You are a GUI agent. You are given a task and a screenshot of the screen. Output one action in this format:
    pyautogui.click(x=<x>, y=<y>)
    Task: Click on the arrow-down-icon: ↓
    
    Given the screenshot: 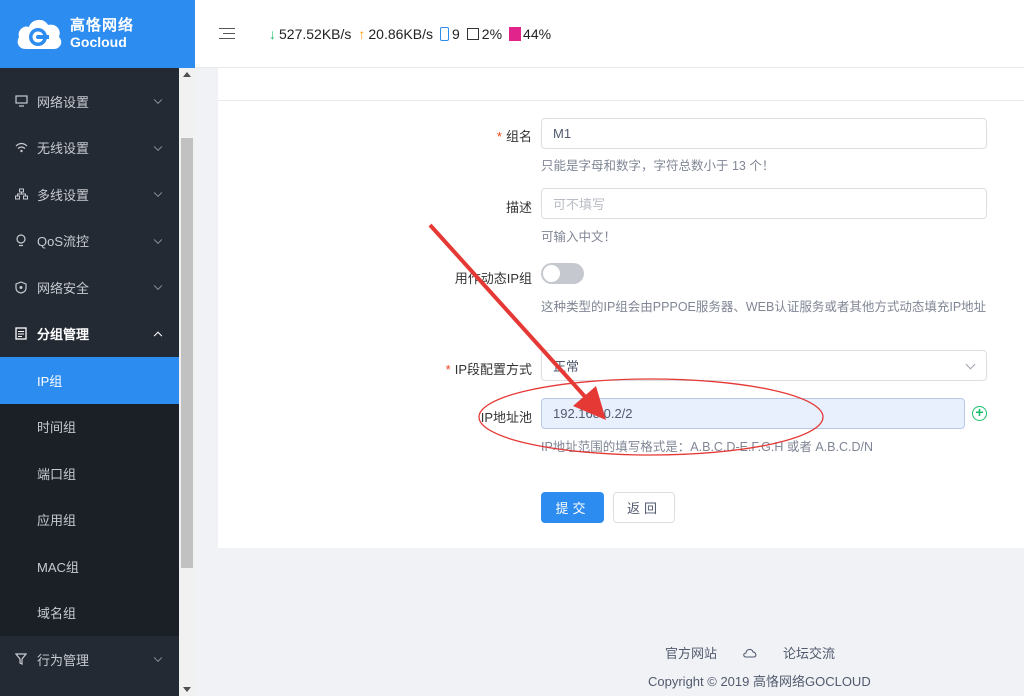 What is the action you would take?
    pyautogui.click(x=272, y=33)
    